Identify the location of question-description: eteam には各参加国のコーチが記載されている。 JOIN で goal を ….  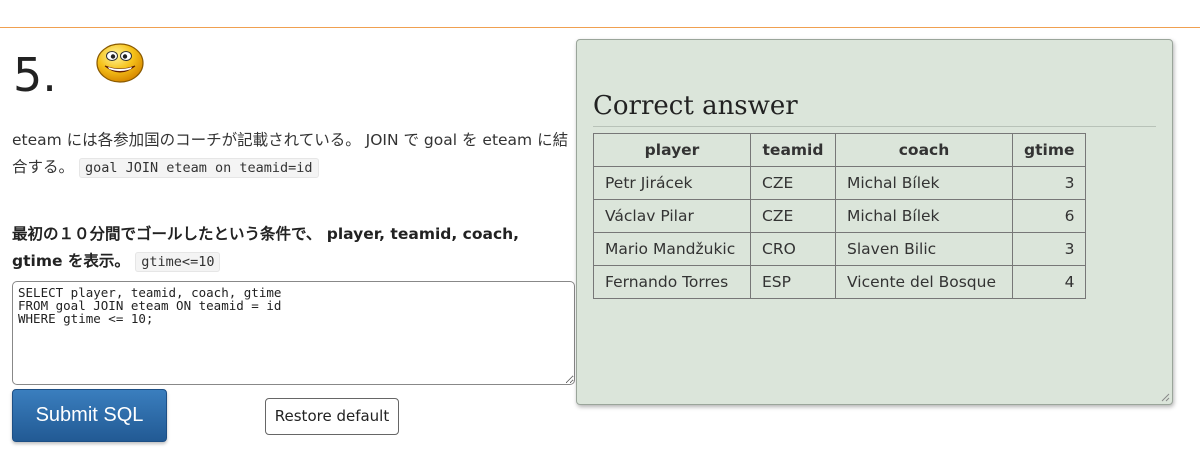
(292, 154).